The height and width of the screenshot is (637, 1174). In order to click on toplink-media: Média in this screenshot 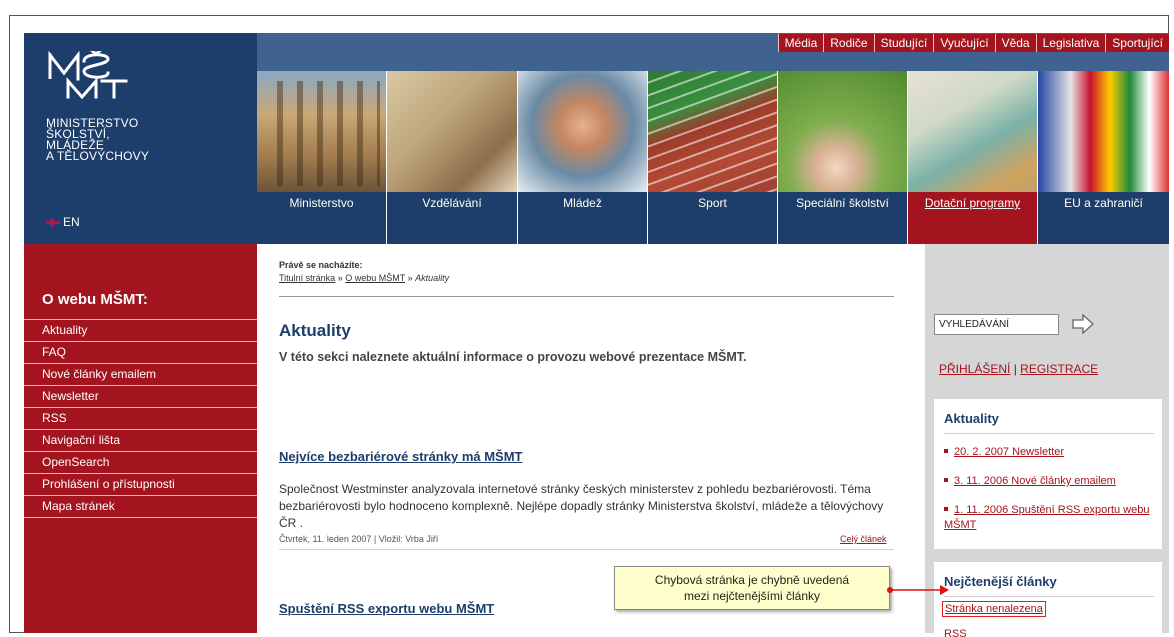, I will do `click(800, 43)`.